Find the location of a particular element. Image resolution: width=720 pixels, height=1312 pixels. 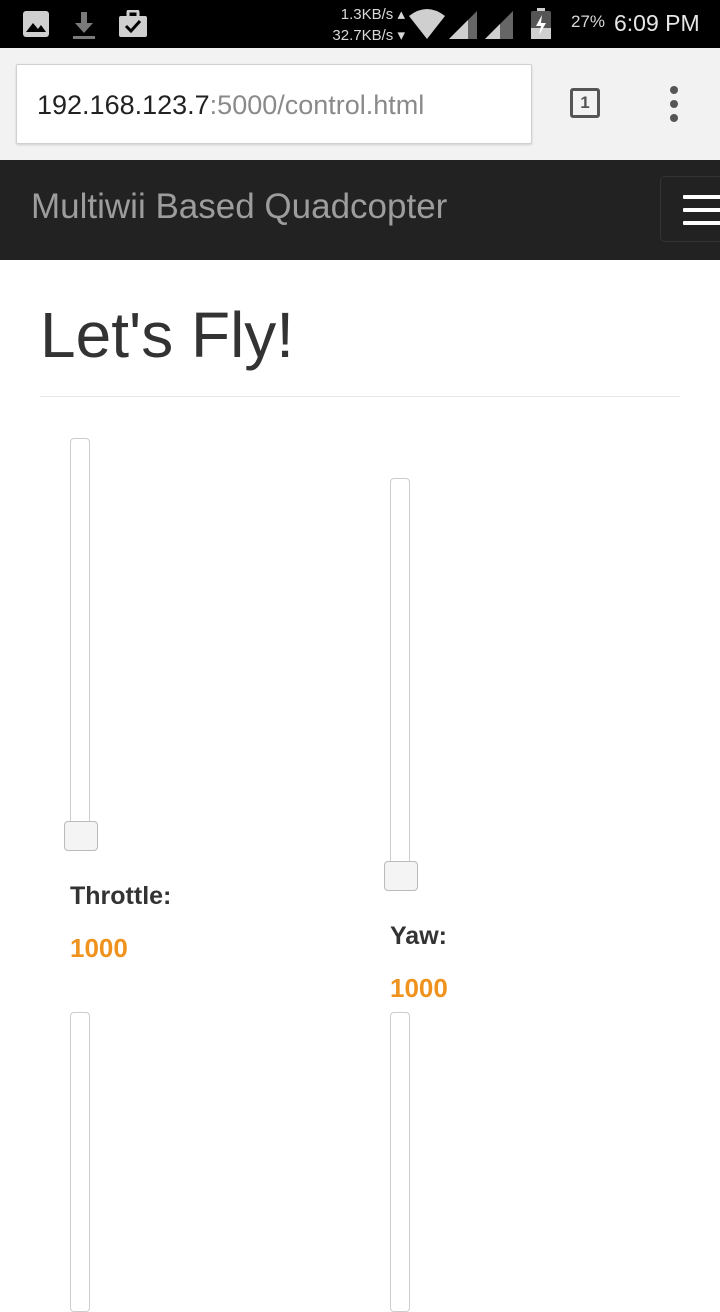

wifi-icon is located at coordinates (427, 26).